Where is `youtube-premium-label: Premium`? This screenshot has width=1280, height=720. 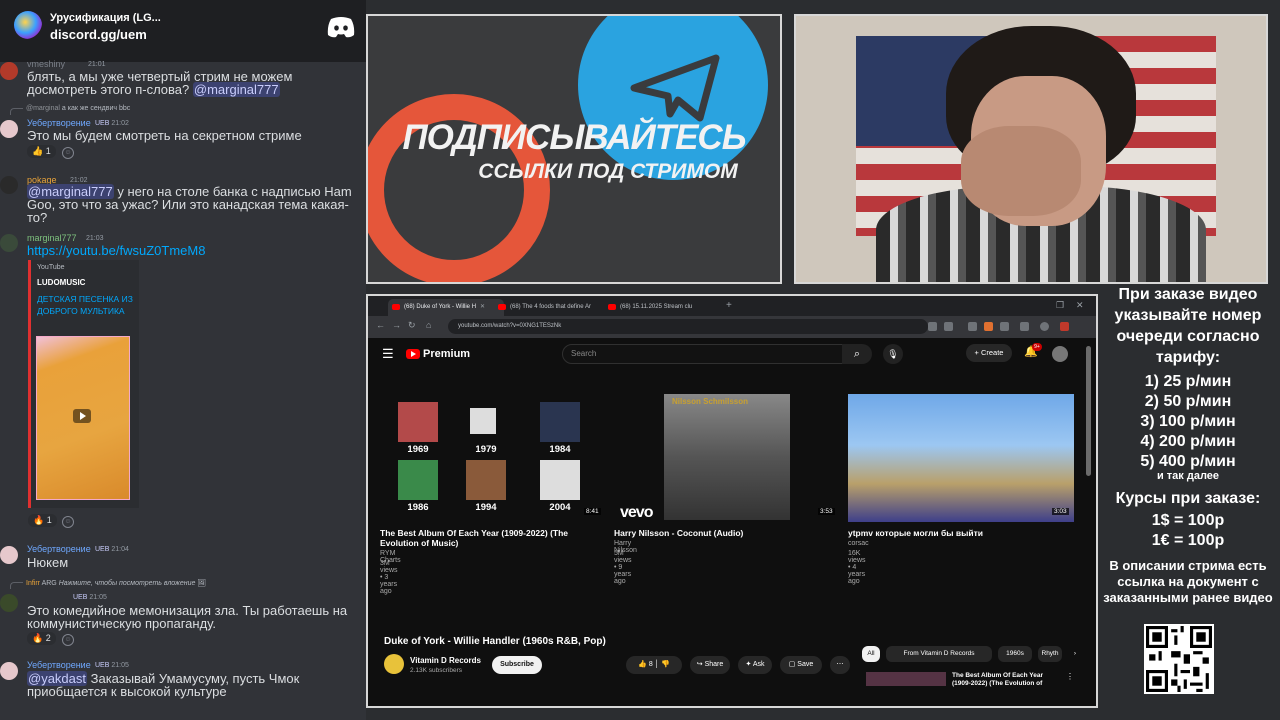 youtube-premium-label: Premium is located at coordinates (446, 354).